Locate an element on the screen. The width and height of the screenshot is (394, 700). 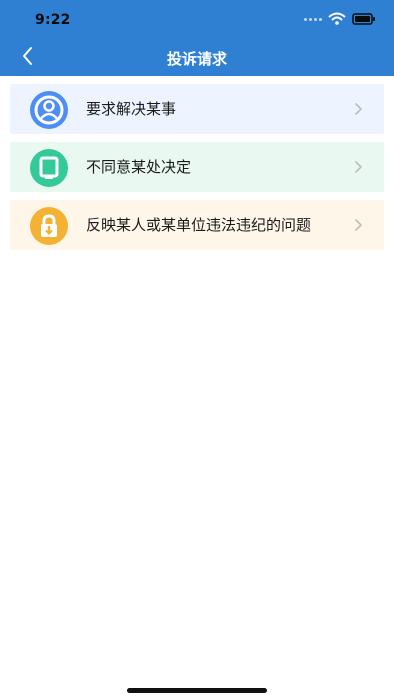
battery-icon is located at coordinates (364, 19).